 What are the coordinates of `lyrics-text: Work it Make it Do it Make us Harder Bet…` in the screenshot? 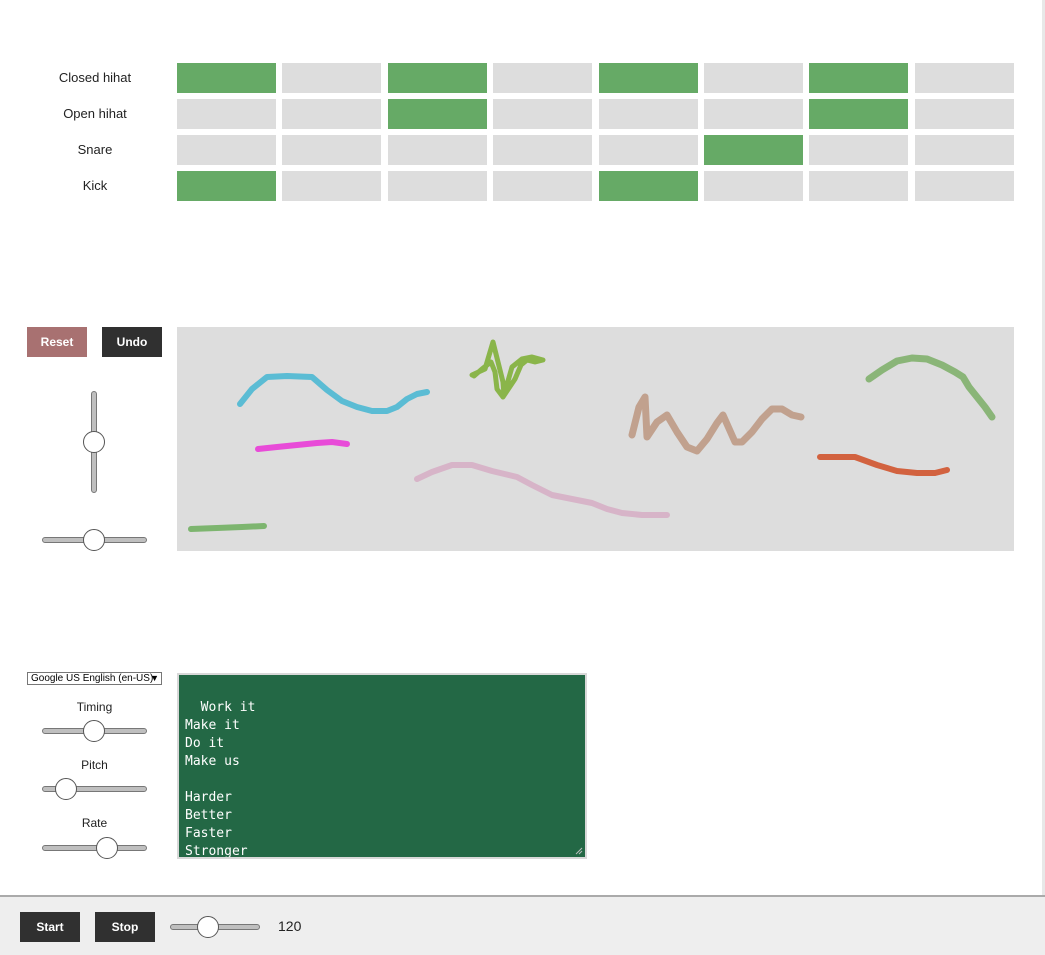 It's located at (220, 779).